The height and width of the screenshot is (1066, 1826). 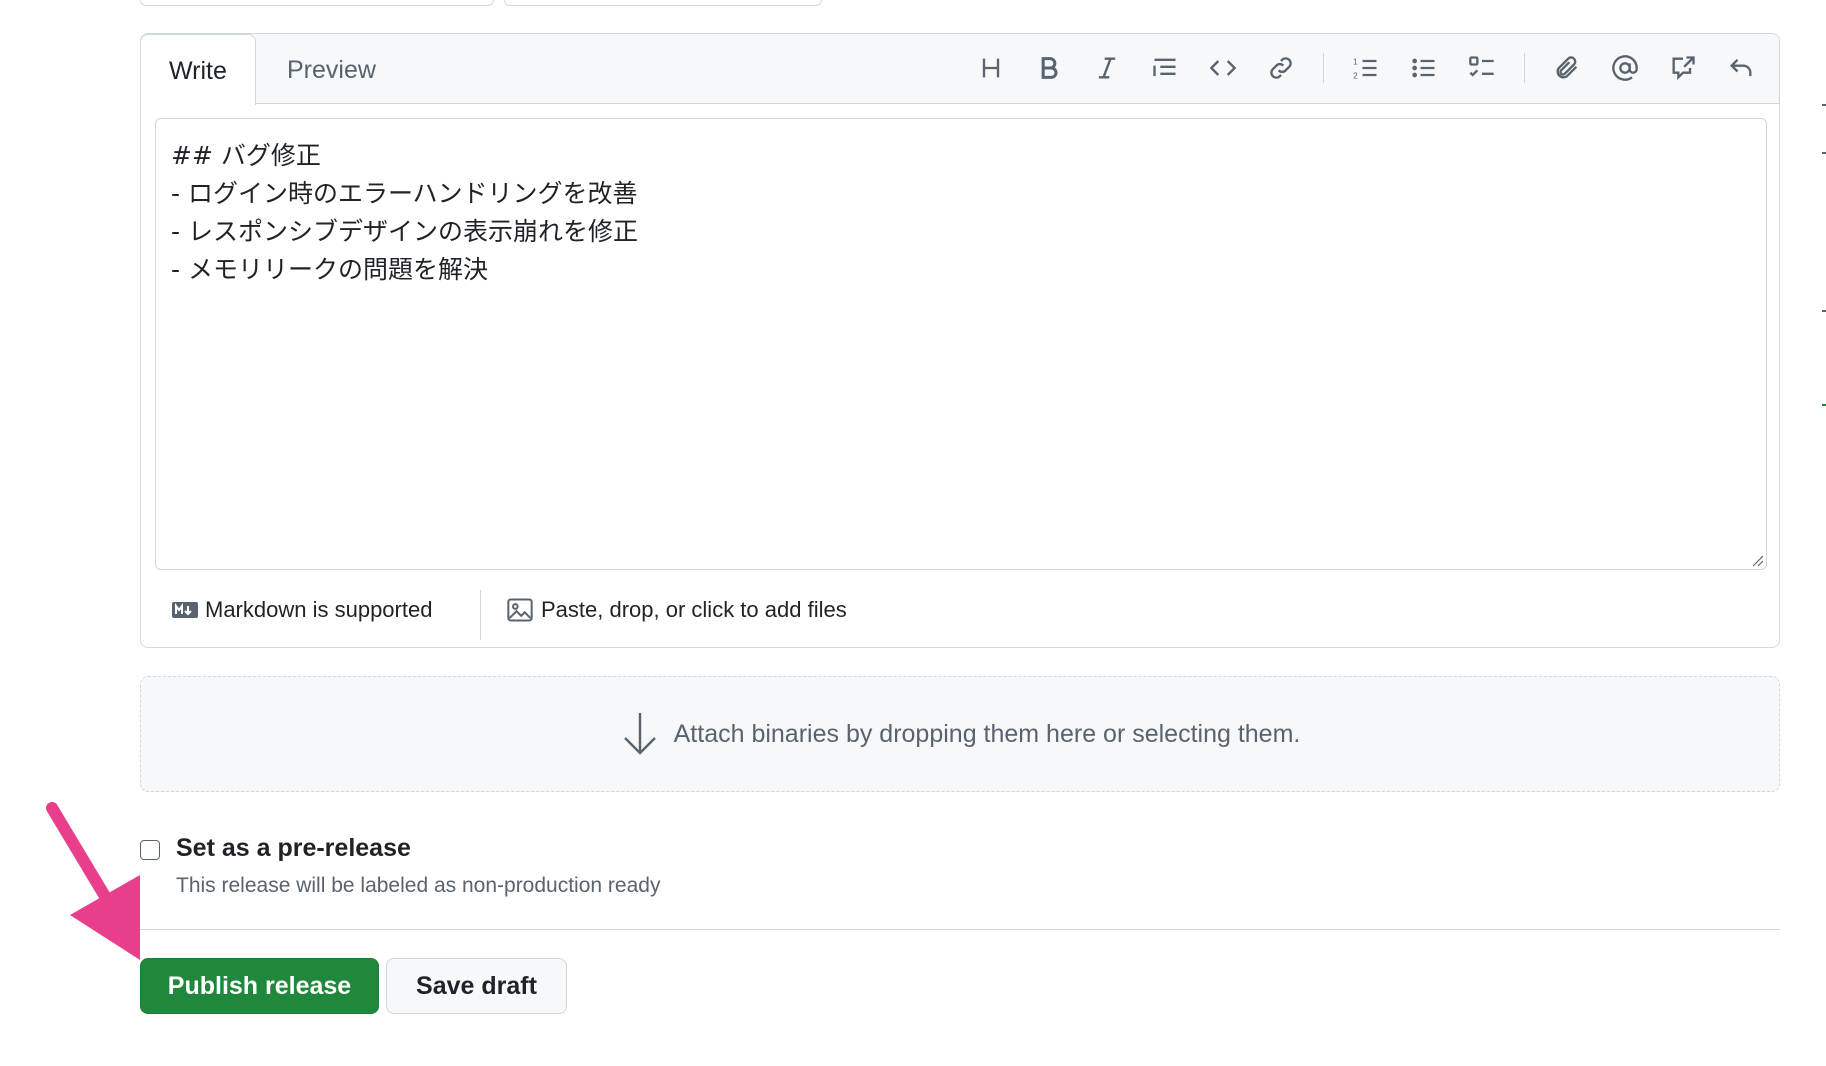 I want to click on link-icon, so click(x=1281, y=68).